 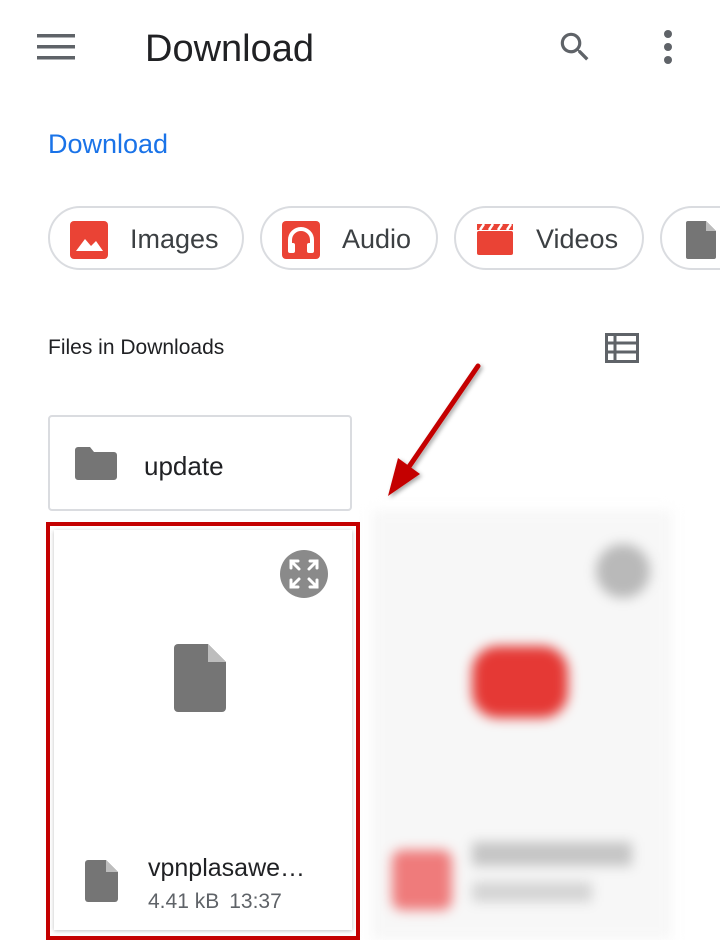 I want to click on movie-clapper-icon, so click(x=495, y=239).